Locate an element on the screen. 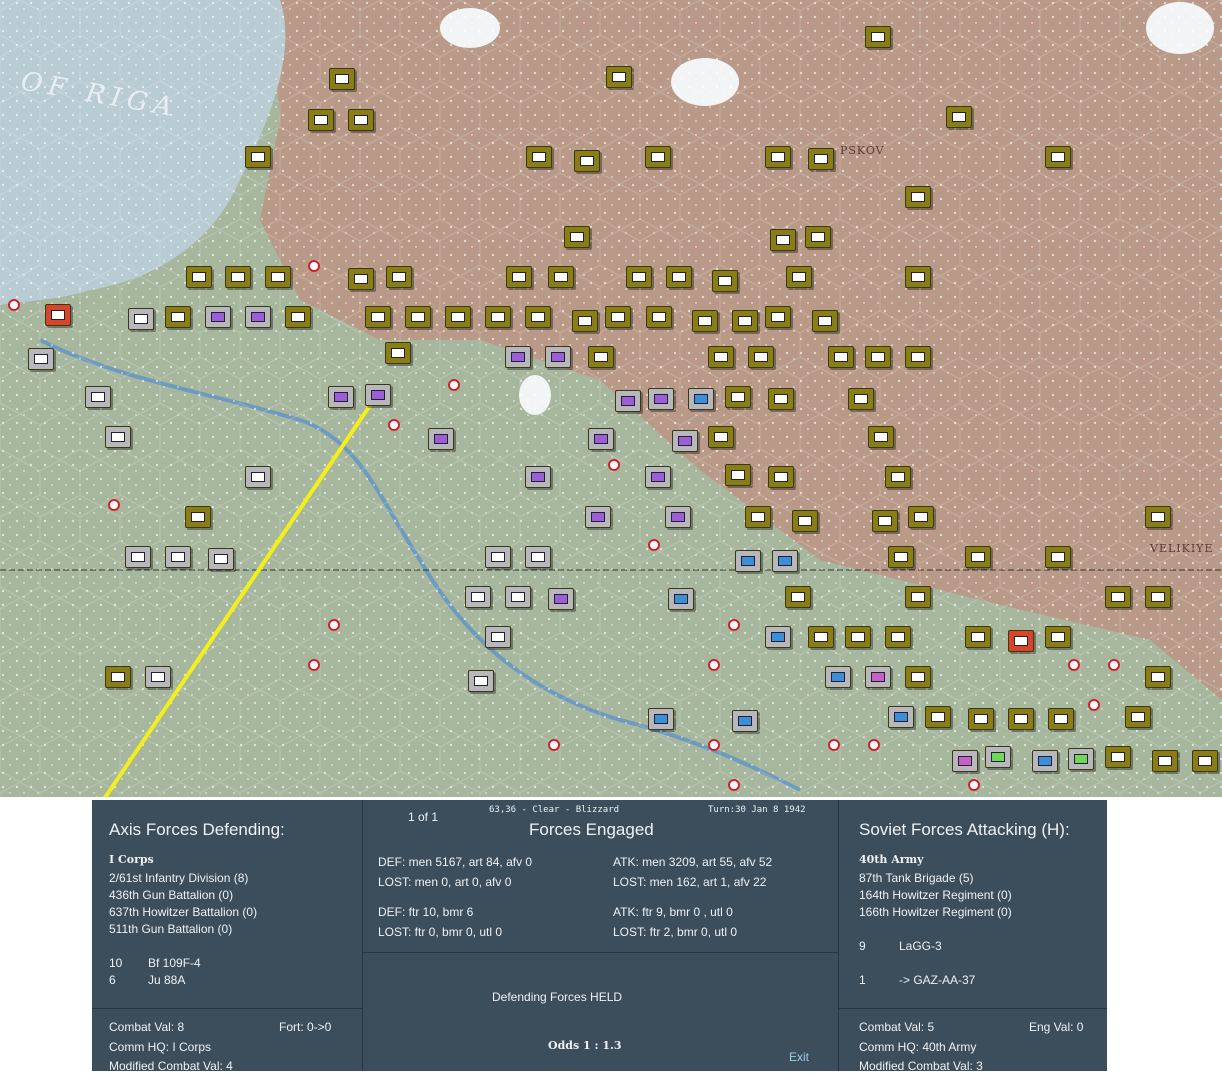 The image size is (1222, 1073). defender-unit: 637th Howitzer Battalion (0) is located at coordinates (183, 912).